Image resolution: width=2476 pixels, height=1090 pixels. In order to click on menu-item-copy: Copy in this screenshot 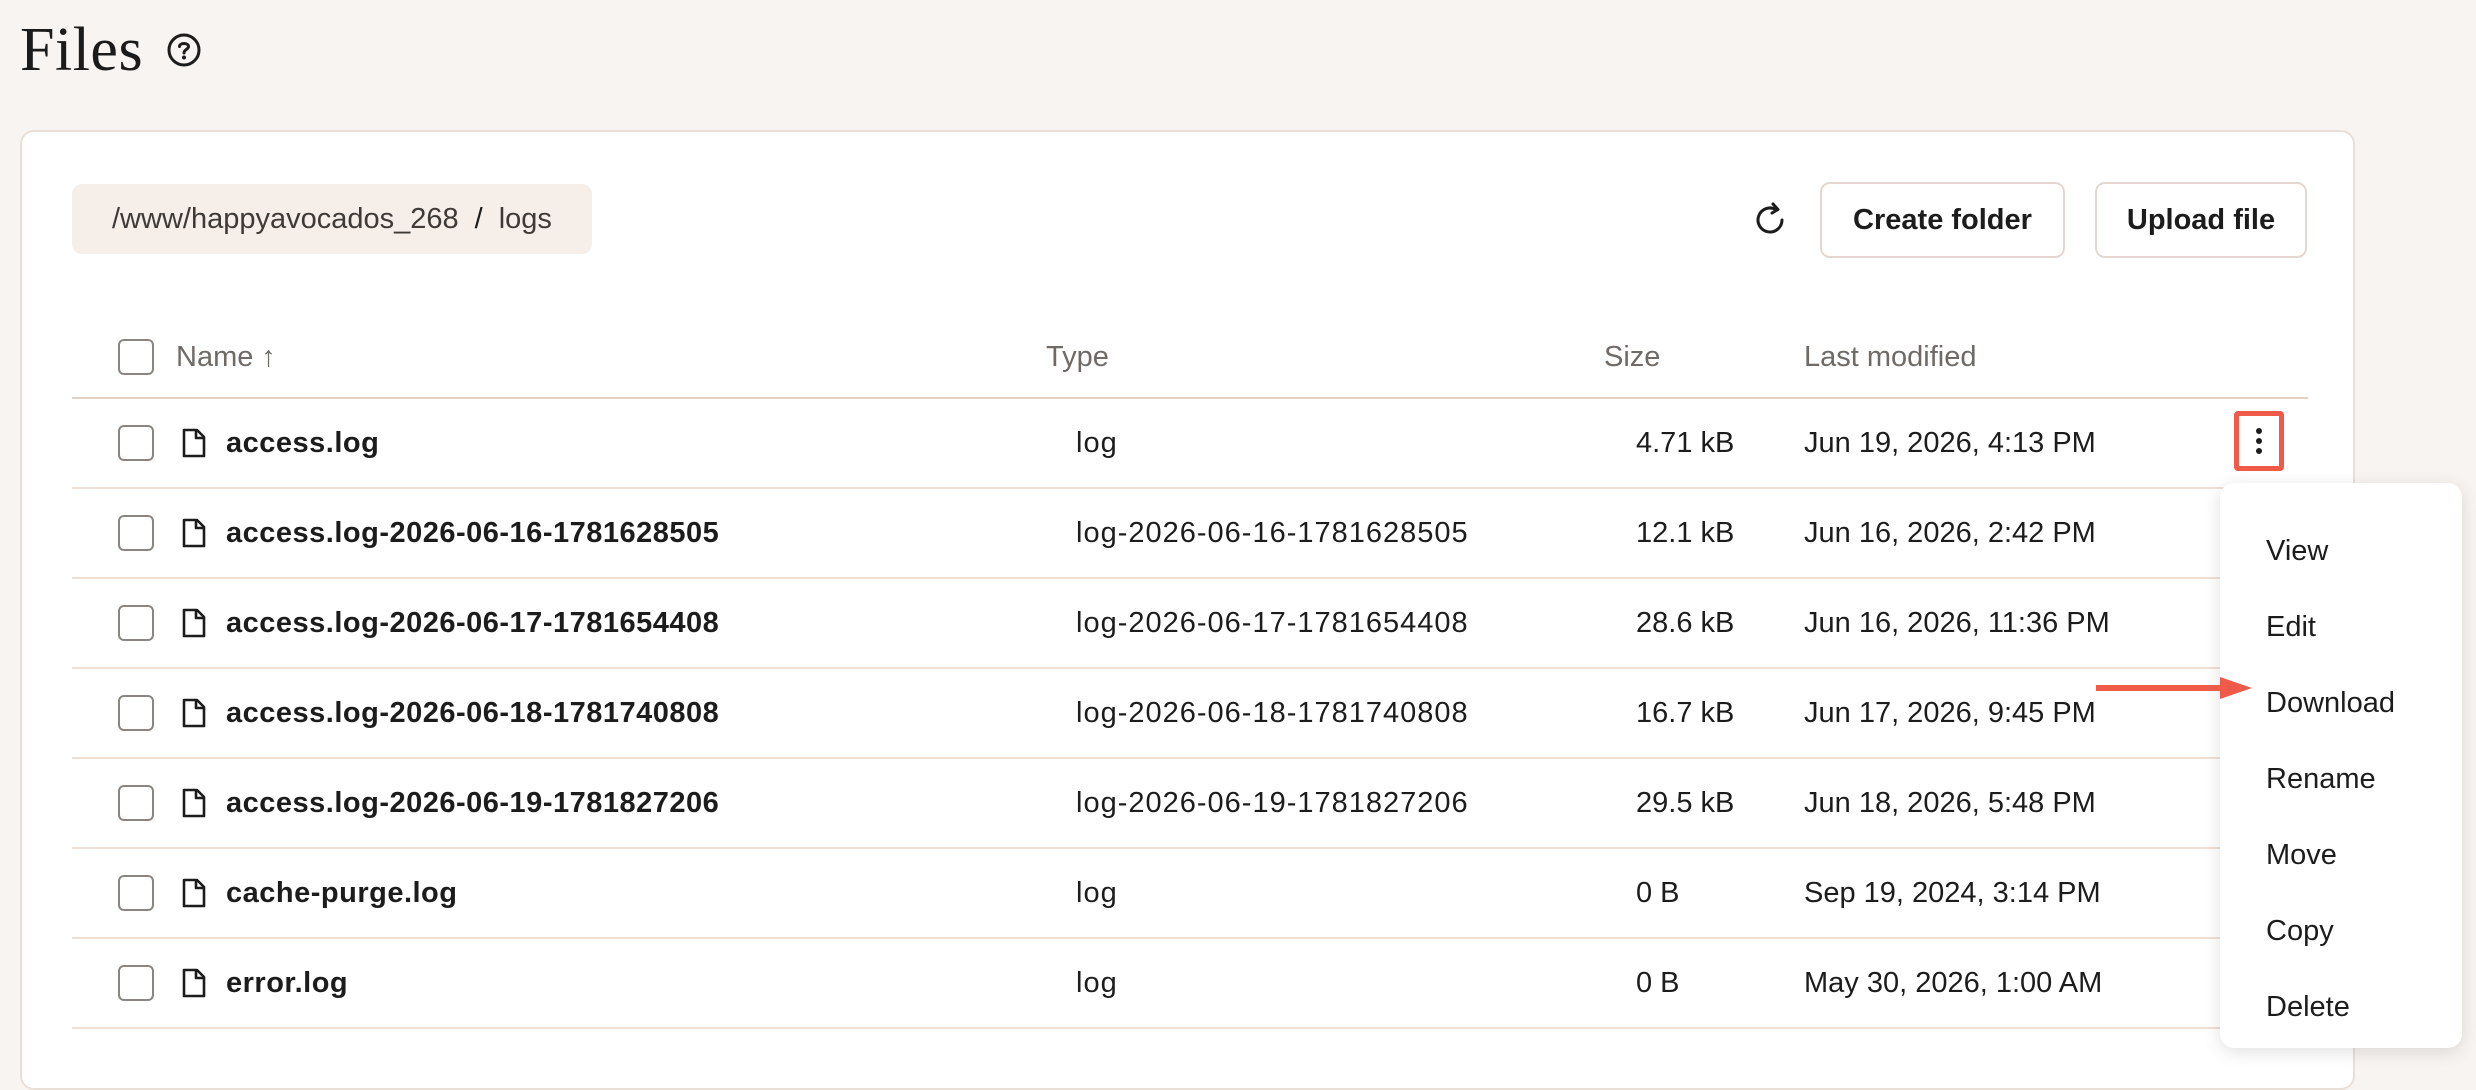, I will do `click(2341, 931)`.